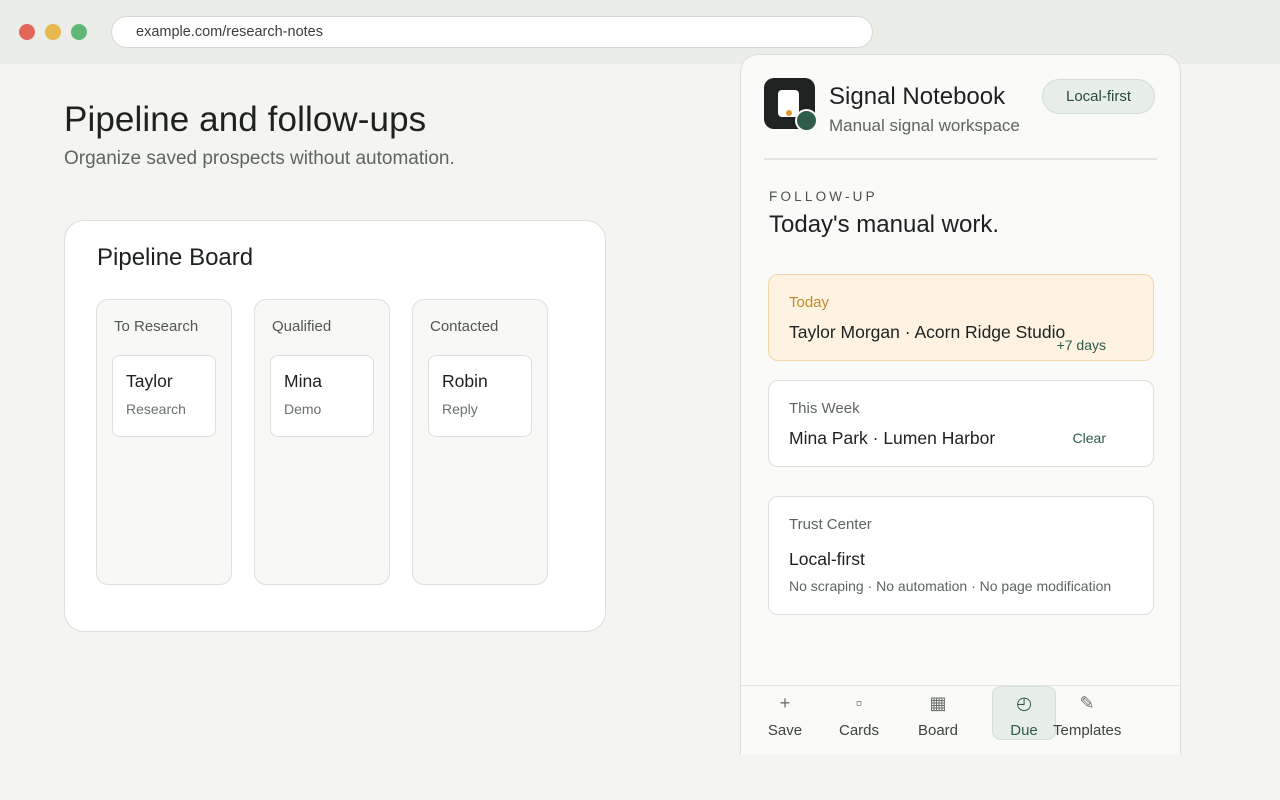  Describe the element at coordinates (1087, 730) in the screenshot. I see `nav-label: Templates` at that location.